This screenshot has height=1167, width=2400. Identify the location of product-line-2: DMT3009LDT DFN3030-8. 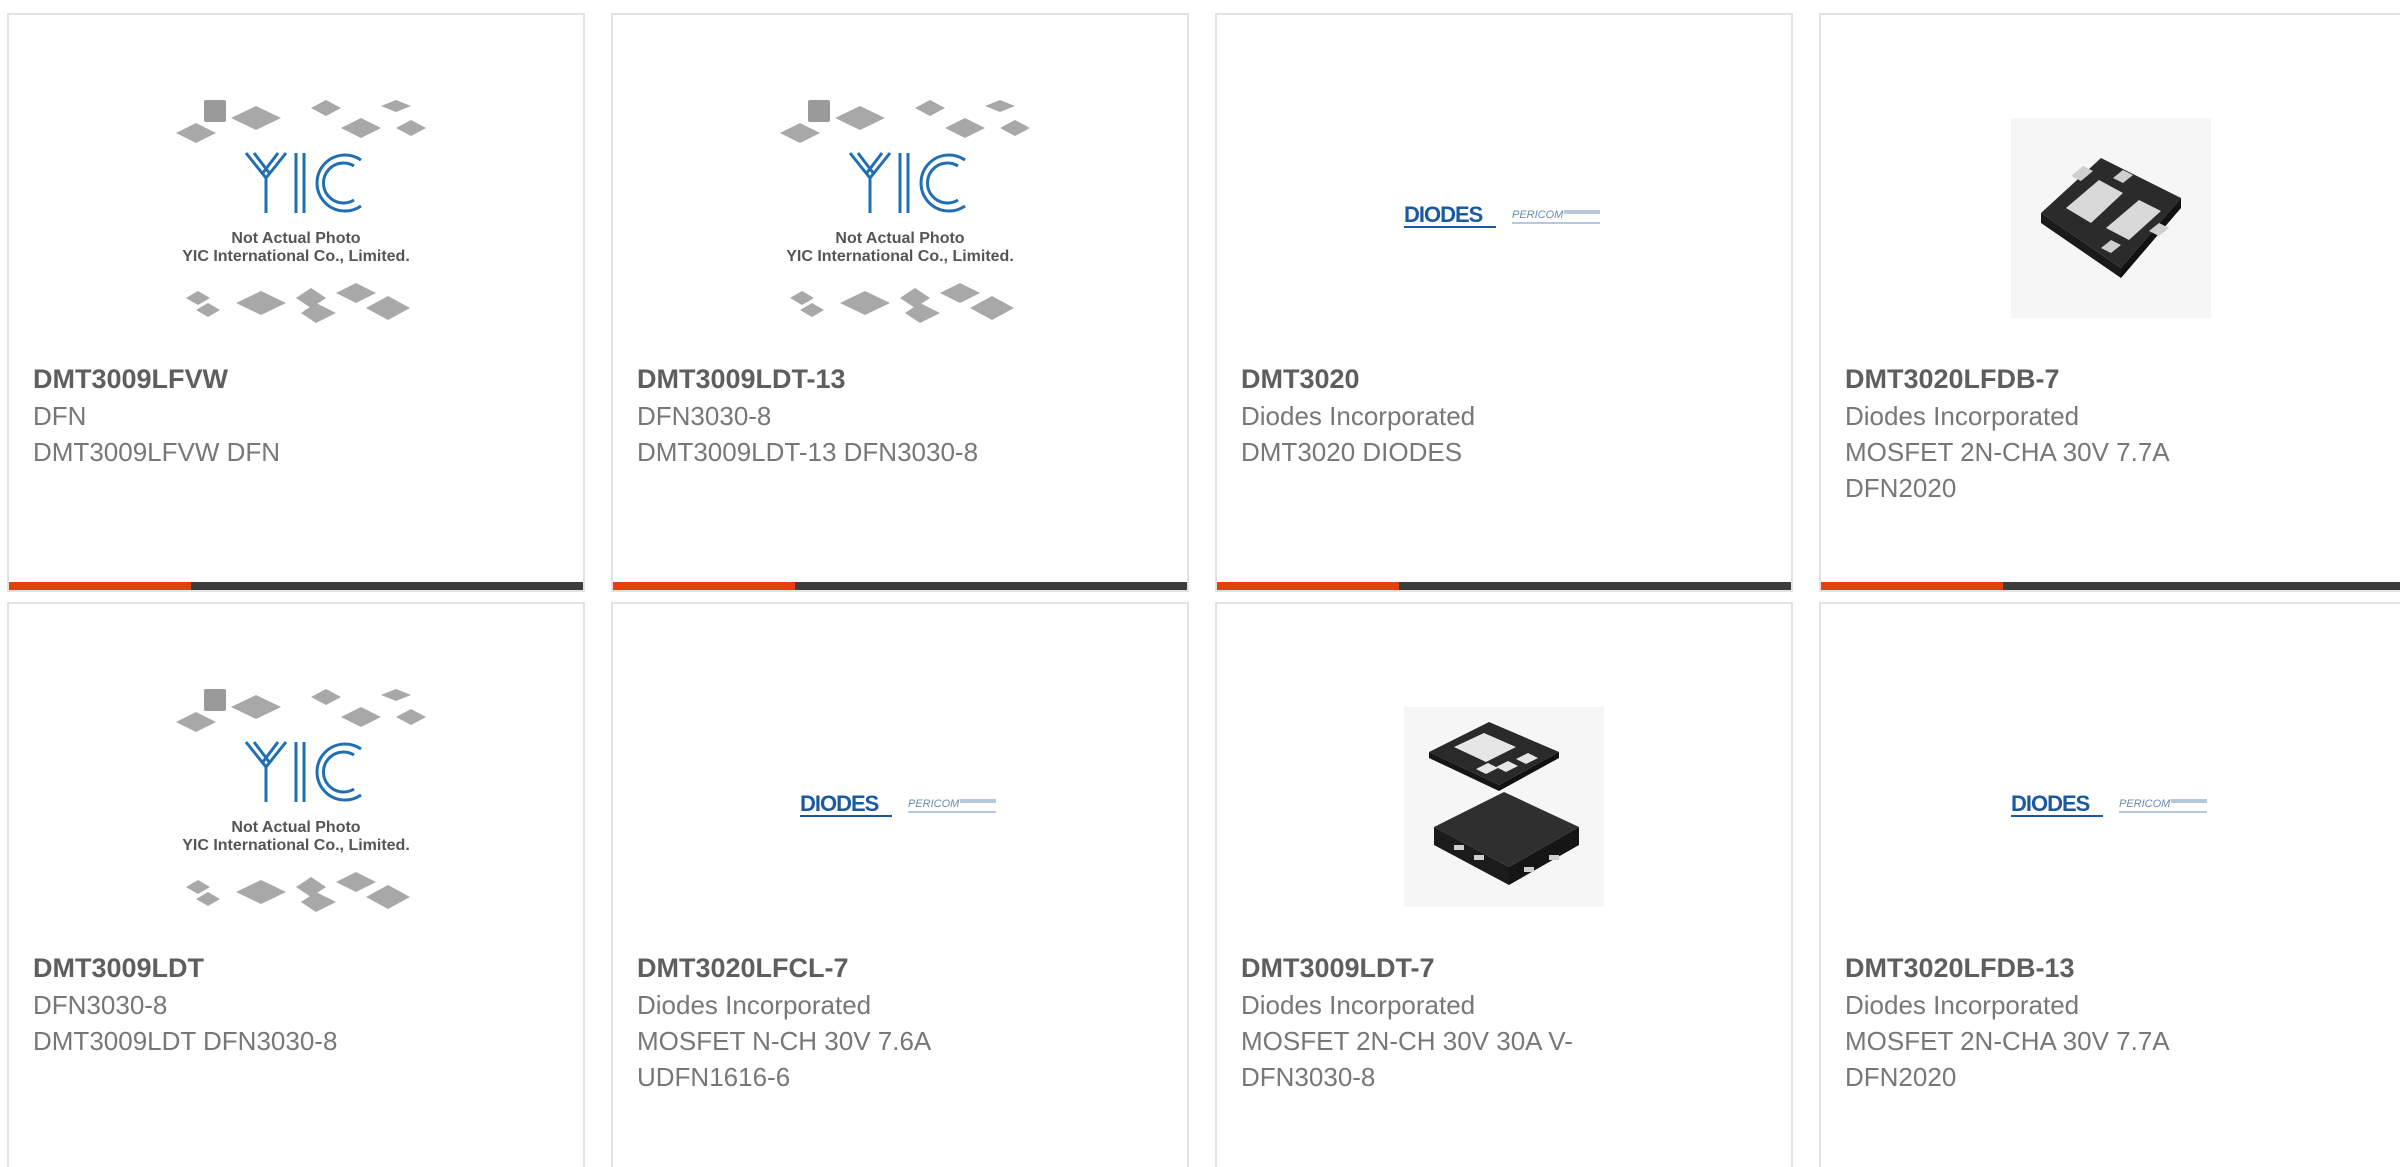
(185, 1041).